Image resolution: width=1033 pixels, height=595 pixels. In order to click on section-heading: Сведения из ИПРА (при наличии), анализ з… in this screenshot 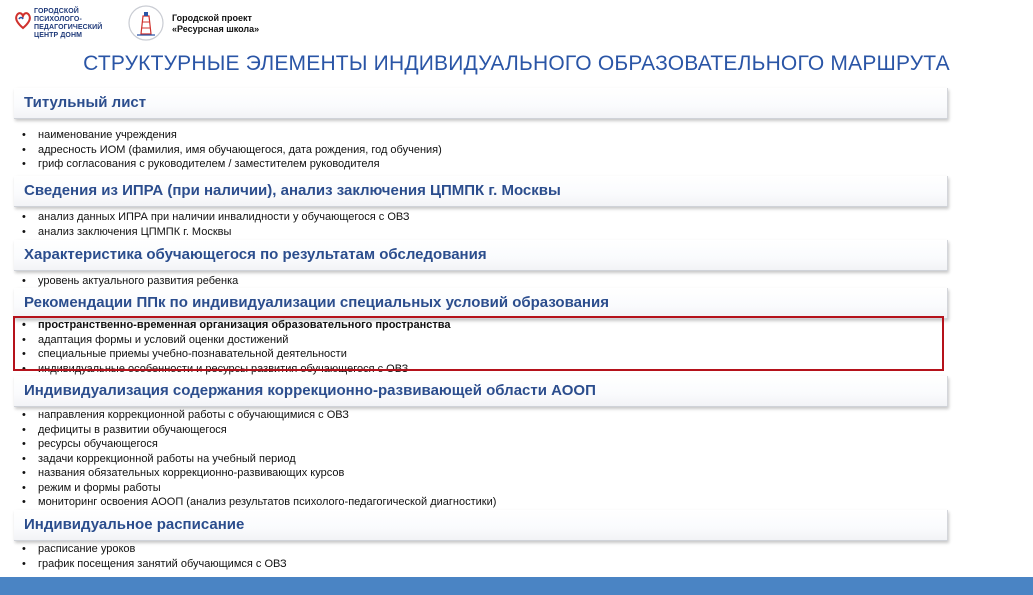, I will do `click(292, 190)`.